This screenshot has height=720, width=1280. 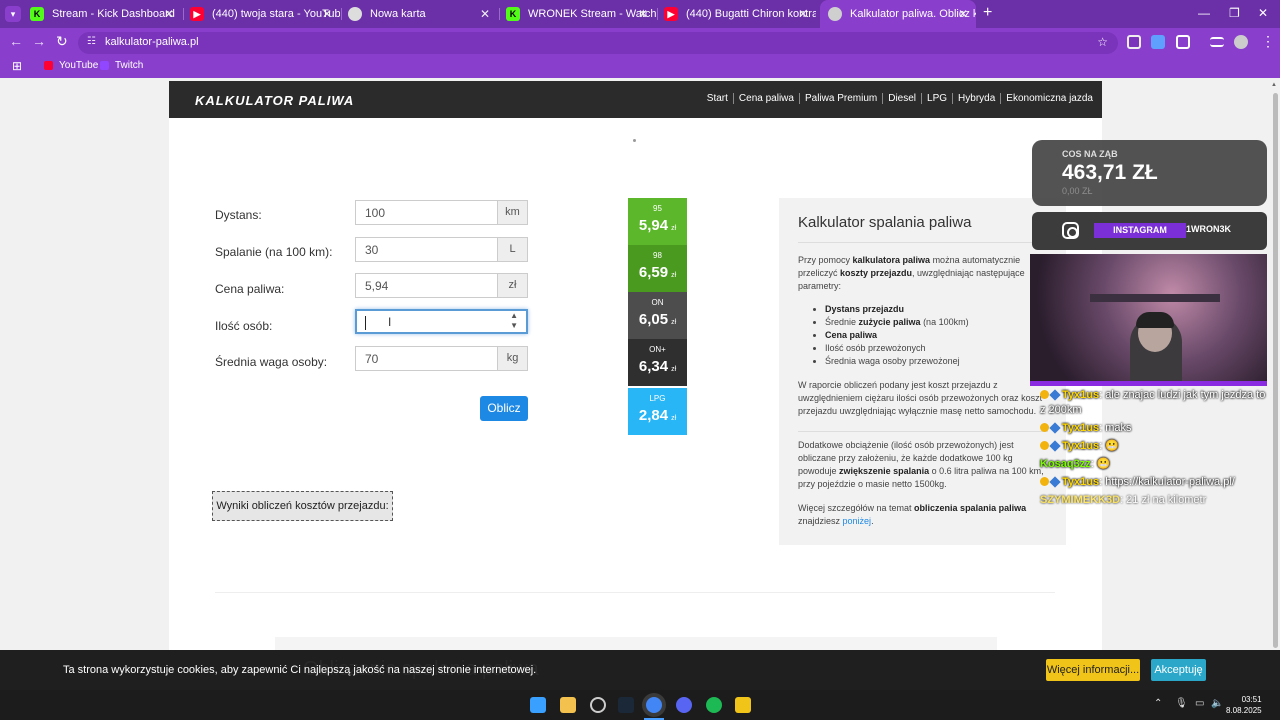 I want to click on bookmark-youtube: YouTube, so click(x=71, y=65).